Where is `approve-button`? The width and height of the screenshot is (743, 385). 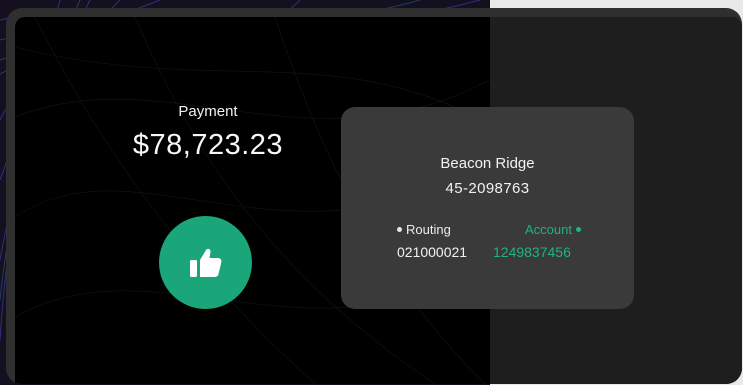 approve-button is located at coordinates (205, 262).